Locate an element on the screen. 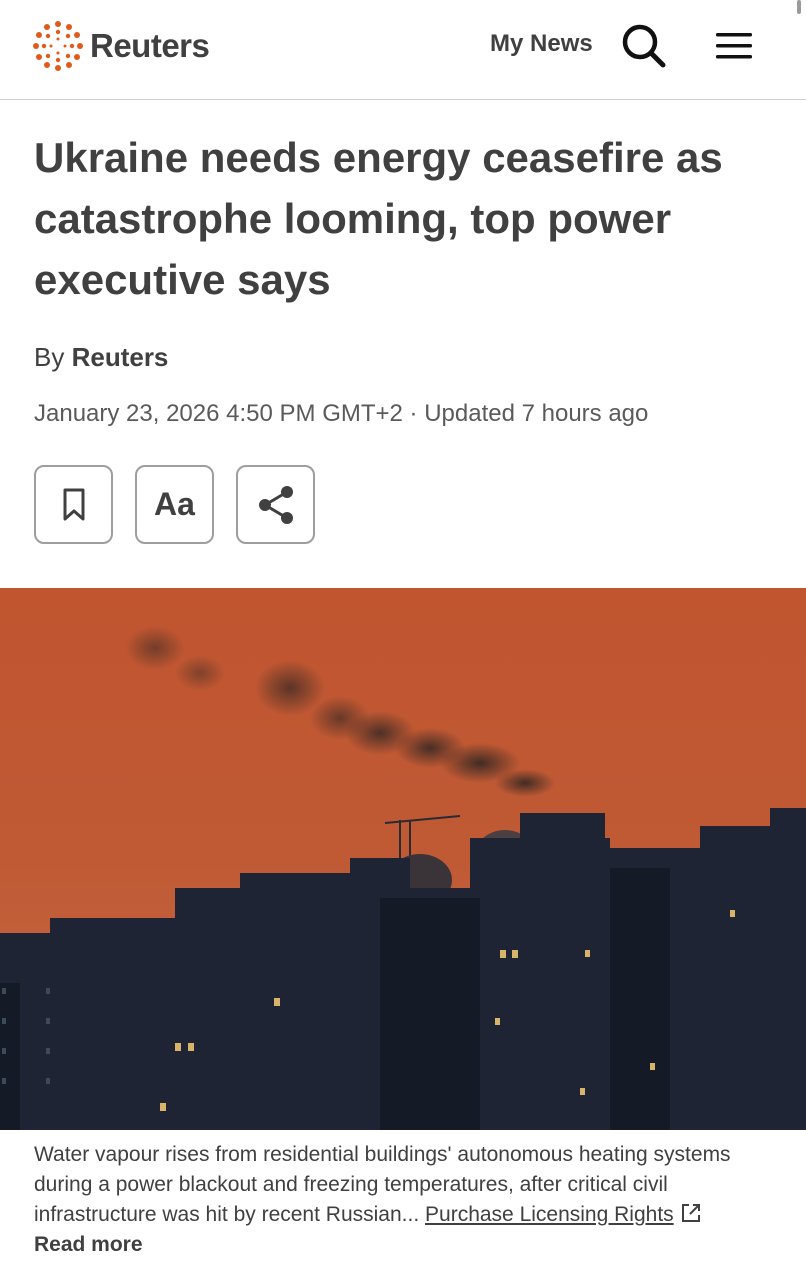  scrollbar is located at coordinates (799, 7).